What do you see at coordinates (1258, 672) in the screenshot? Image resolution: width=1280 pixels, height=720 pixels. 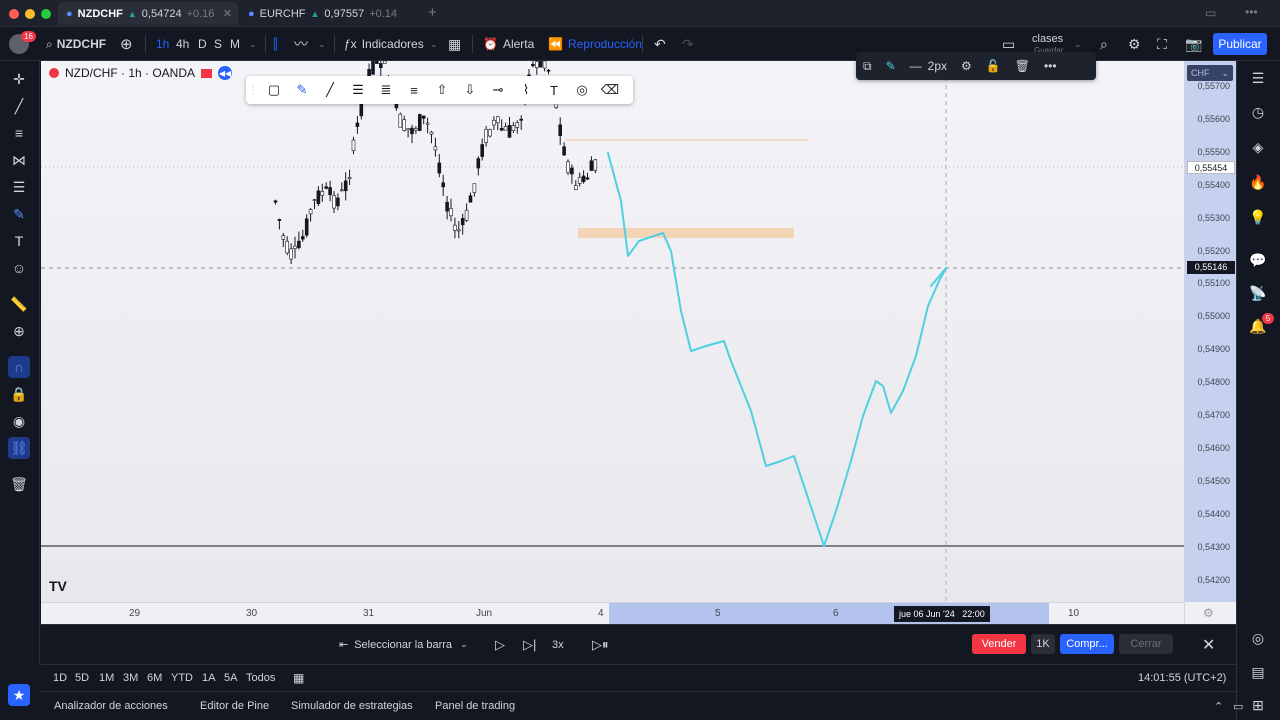 I see `calculator-icon: ▤` at bounding box center [1258, 672].